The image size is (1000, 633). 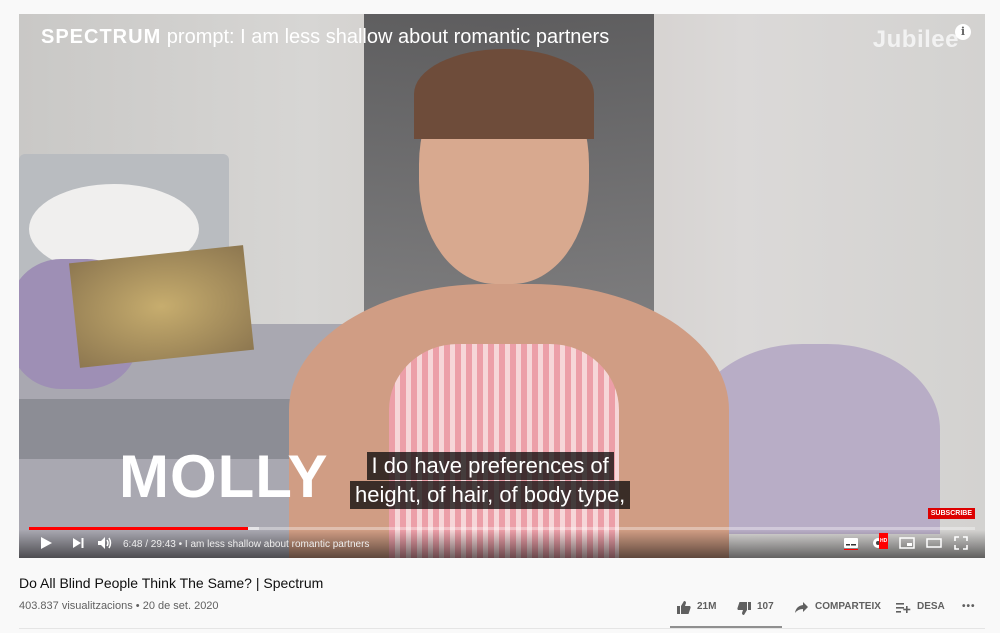 What do you see at coordinates (961, 544) in the screenshot?
I see `fullscreen-icon` at bounding box center [961, 544].